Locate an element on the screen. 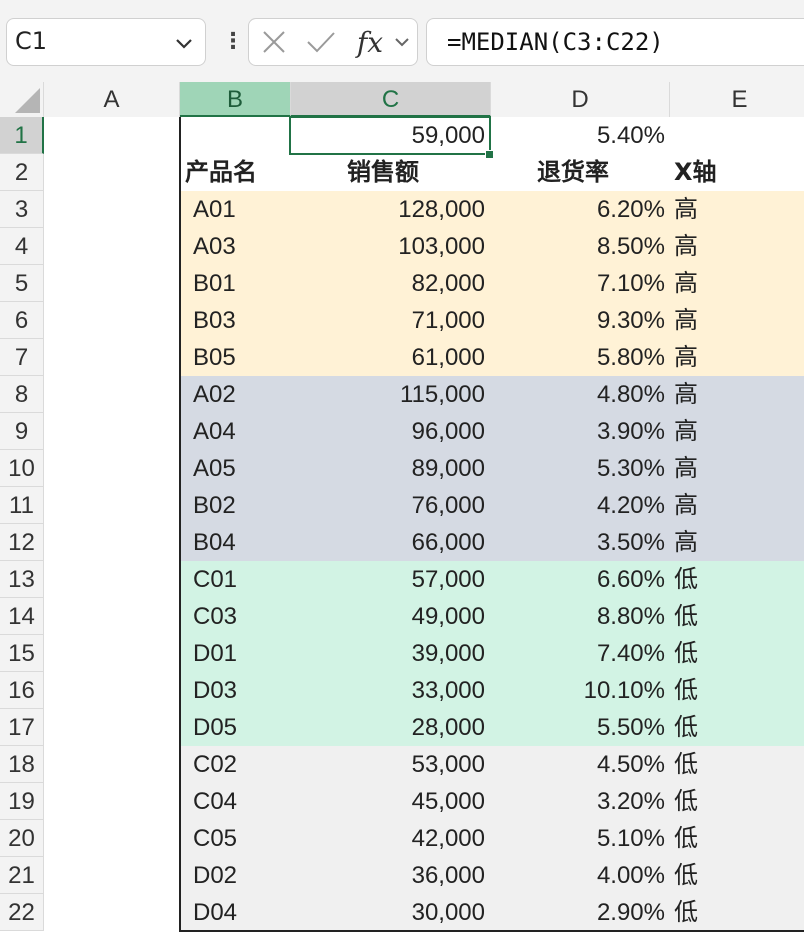  cell-sales: 30,000 is located at coordinates (388, 912).